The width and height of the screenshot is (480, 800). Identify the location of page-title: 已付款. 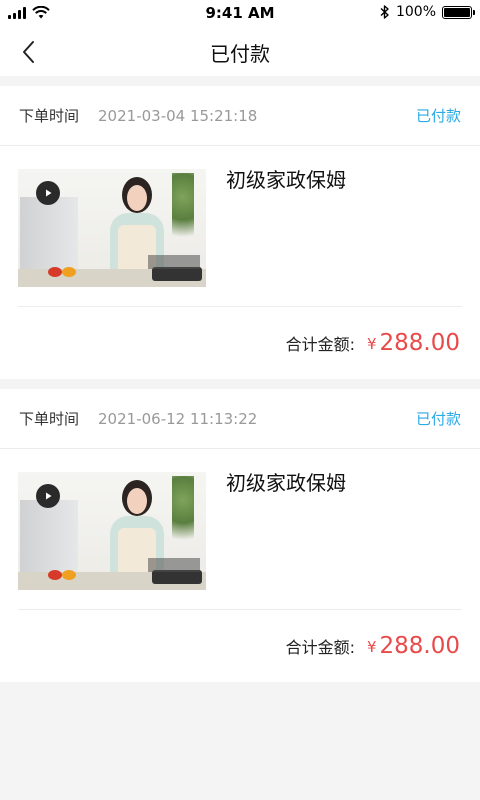
(240, 53).